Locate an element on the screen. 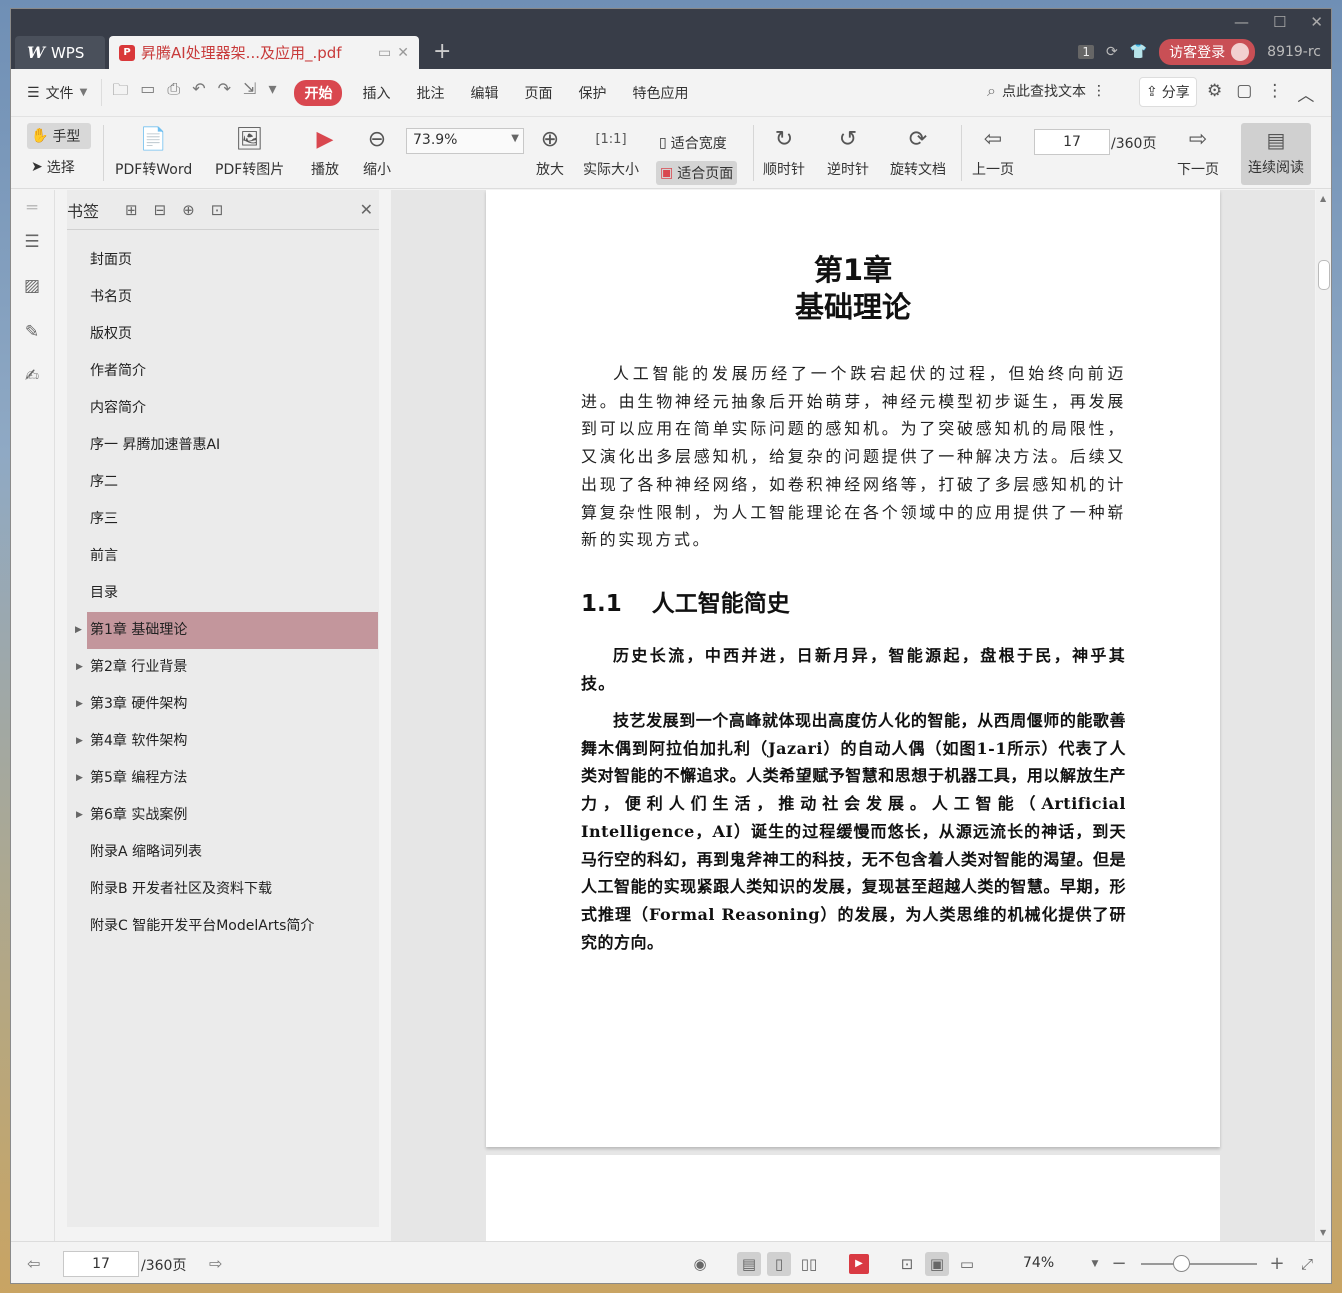 The width and height of the screenshot is (1342, 1293). annotation-icon: ✎ is located at coordinates (32, 332).